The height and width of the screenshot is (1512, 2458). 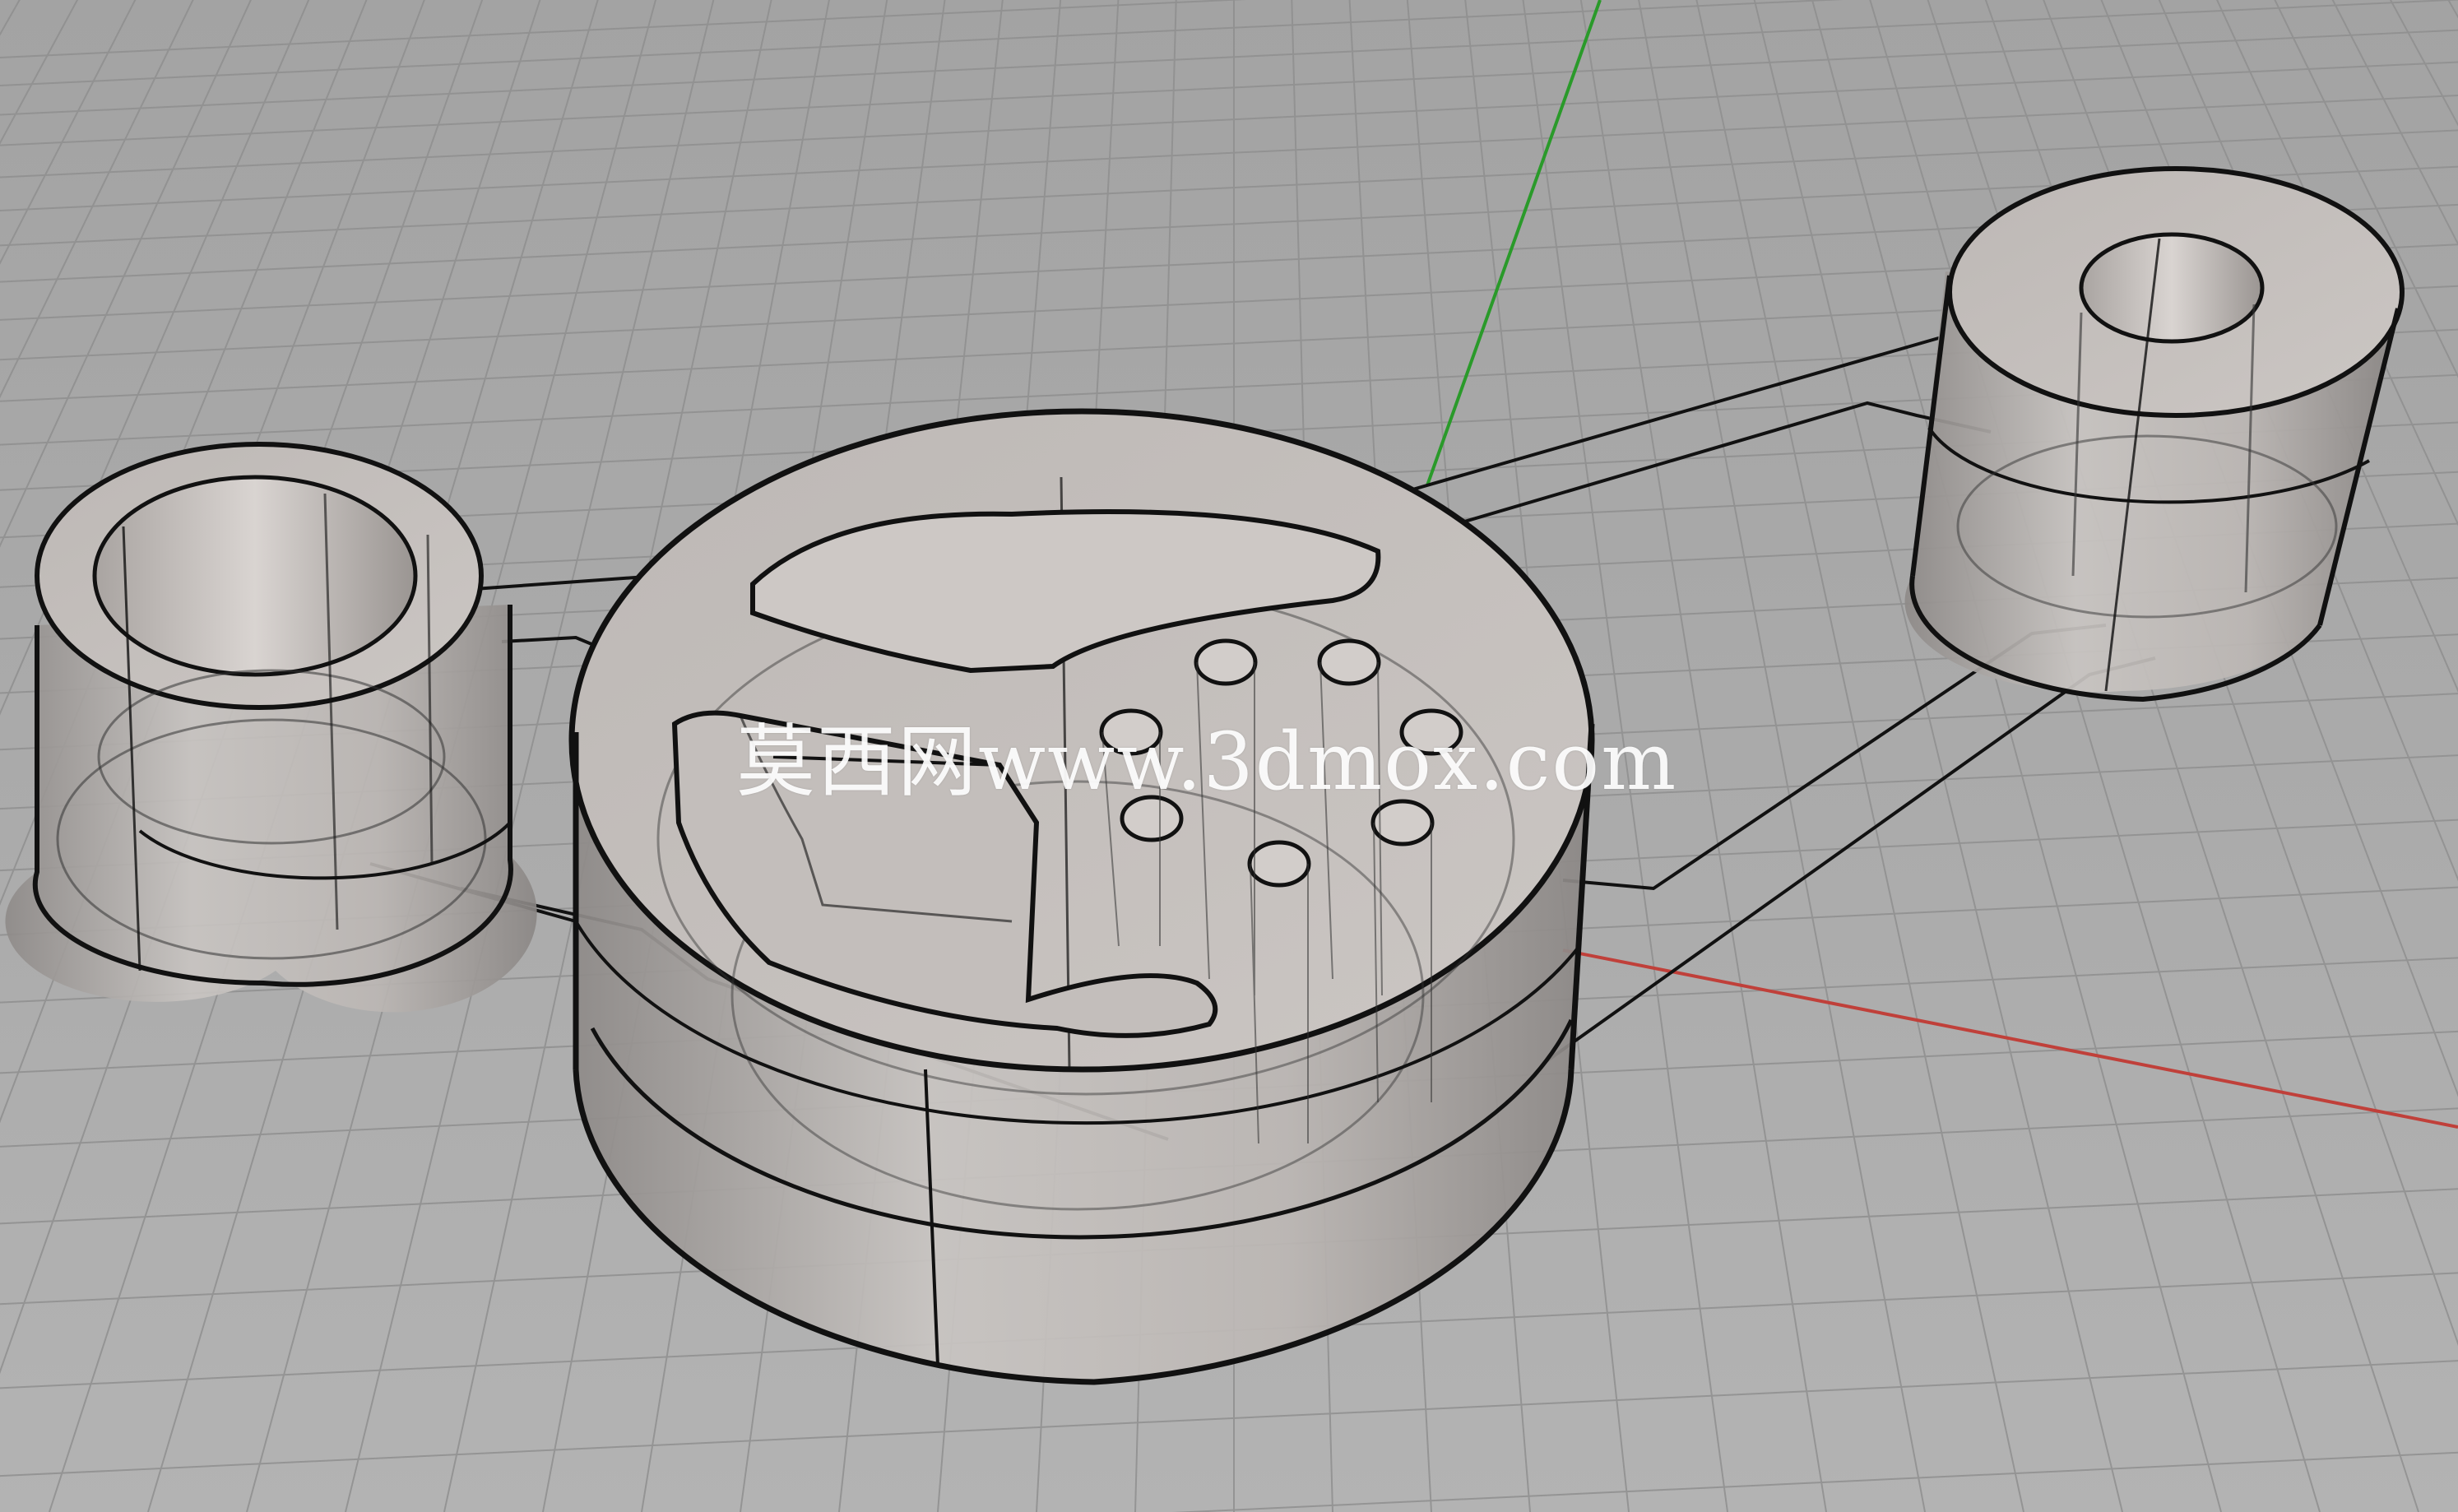 What do you see at coordinates (1514, 243) in the screenshot?
I see `y-axis-line` at bounding box center [1514, 243].